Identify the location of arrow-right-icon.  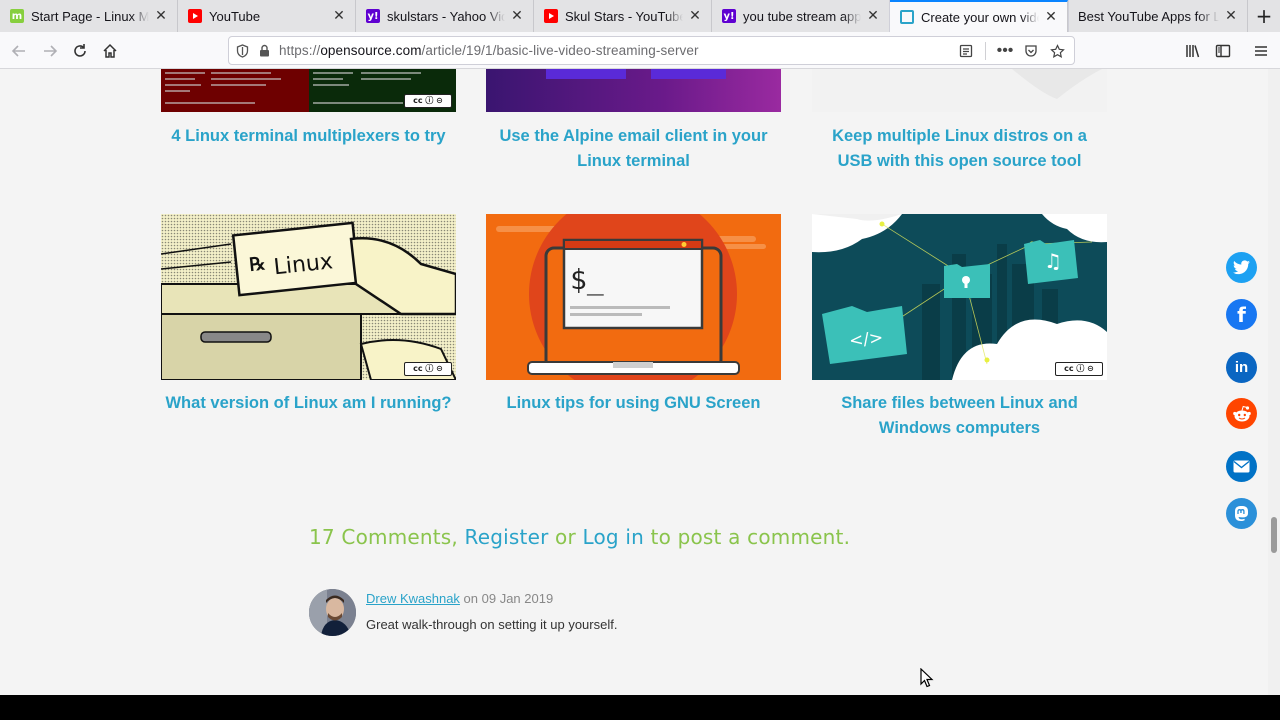
(51, 51).